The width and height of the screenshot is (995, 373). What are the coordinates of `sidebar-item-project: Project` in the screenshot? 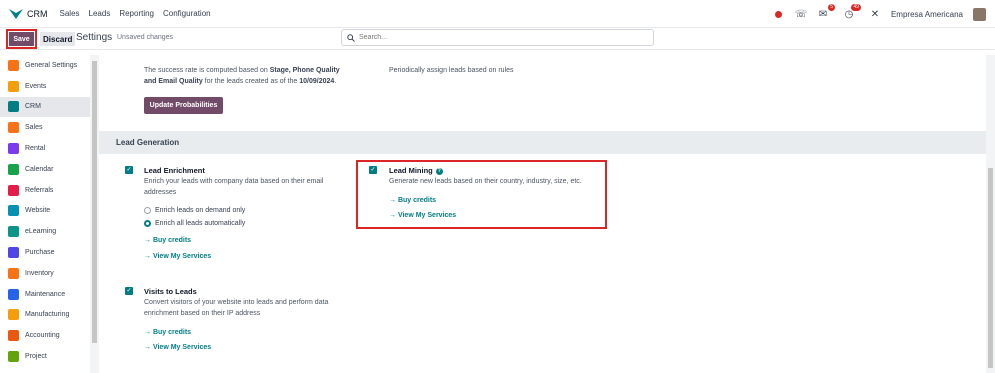 It's located at (45, 356).